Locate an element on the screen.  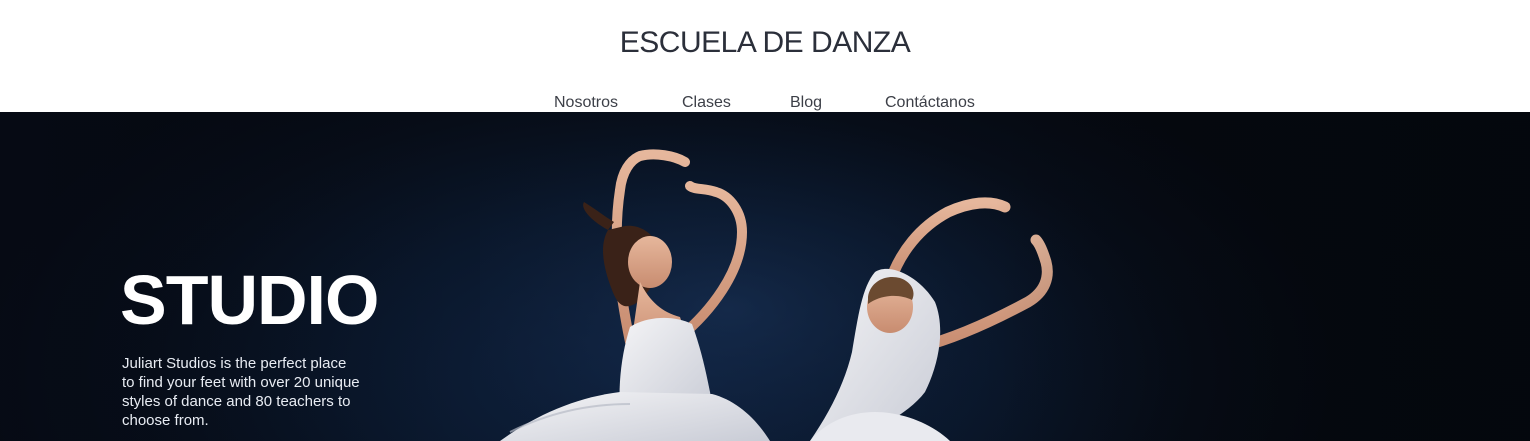
hero-heading: STUDIO is located at coordinates (249, 300).